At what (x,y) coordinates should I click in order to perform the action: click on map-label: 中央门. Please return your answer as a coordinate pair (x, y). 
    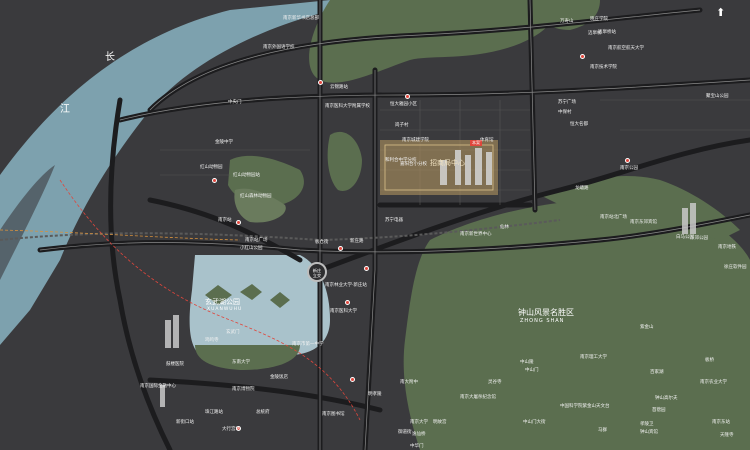
    Looking at the image, I should click on (235, 102).